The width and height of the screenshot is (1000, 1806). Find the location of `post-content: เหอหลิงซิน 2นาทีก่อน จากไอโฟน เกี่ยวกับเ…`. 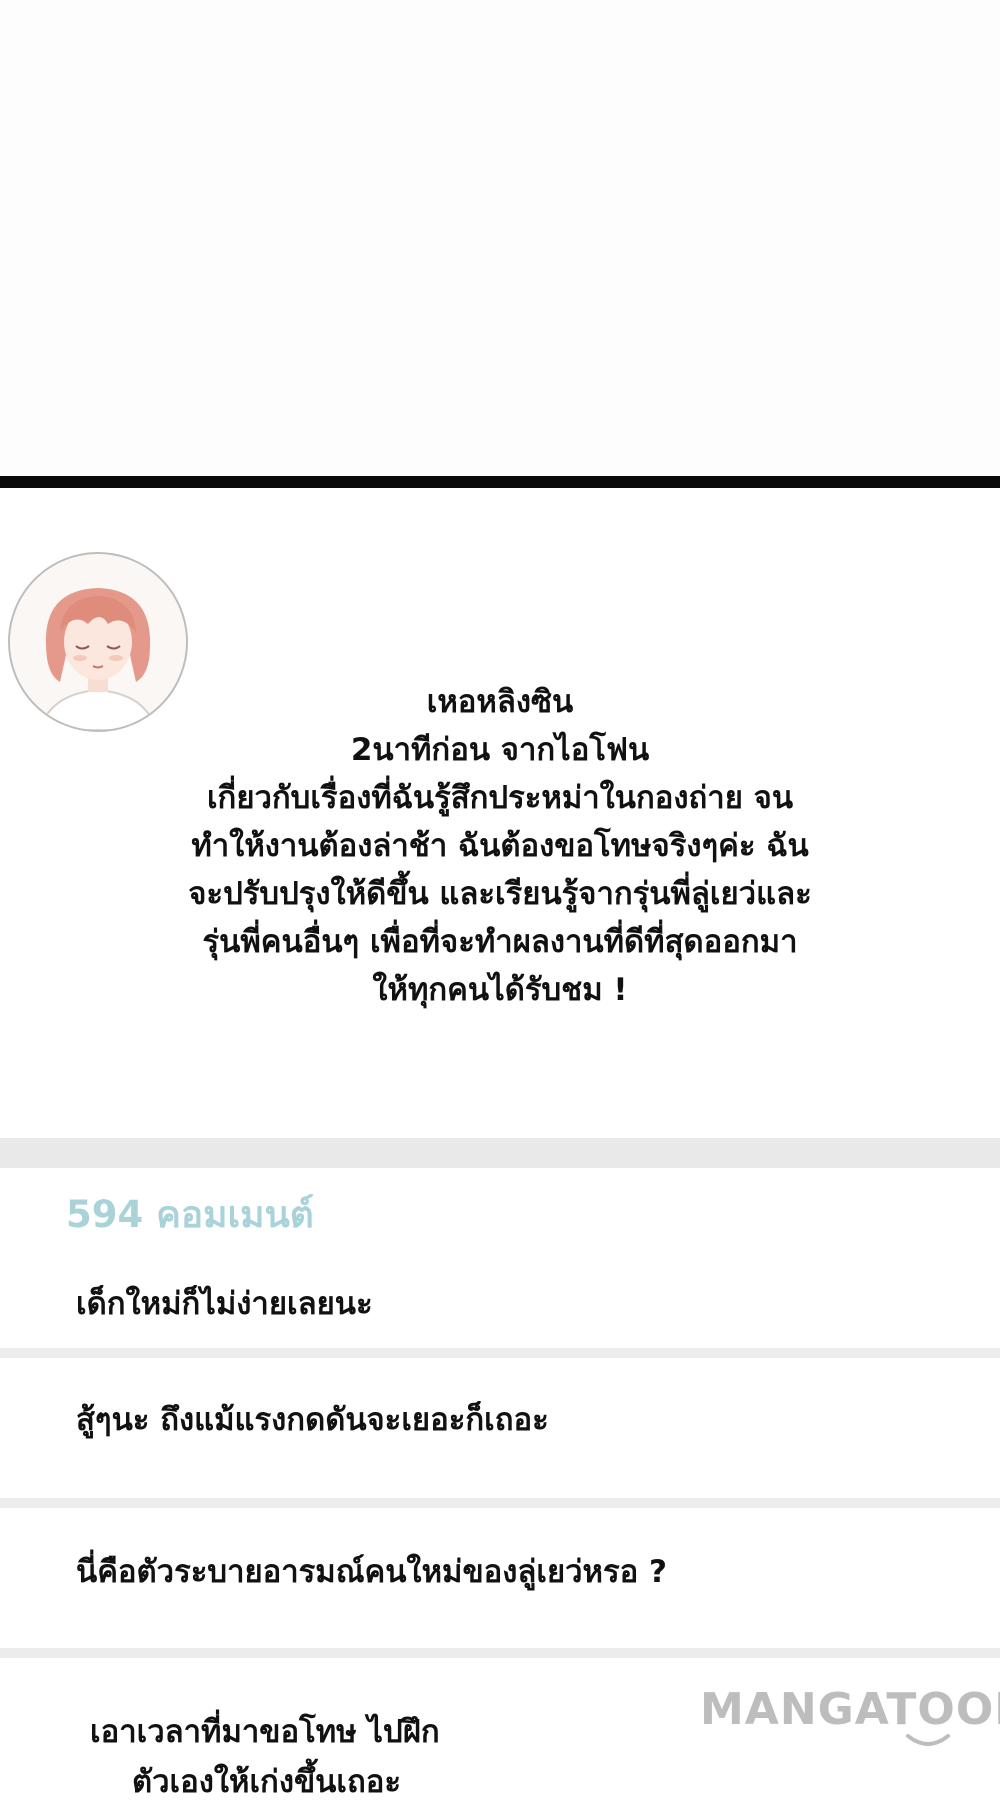

post-content: เหอหลิงซิน 2นาทีก่อน จากไอโฟน เกี่ยวกับเ… is located at coordinates (500, 846).